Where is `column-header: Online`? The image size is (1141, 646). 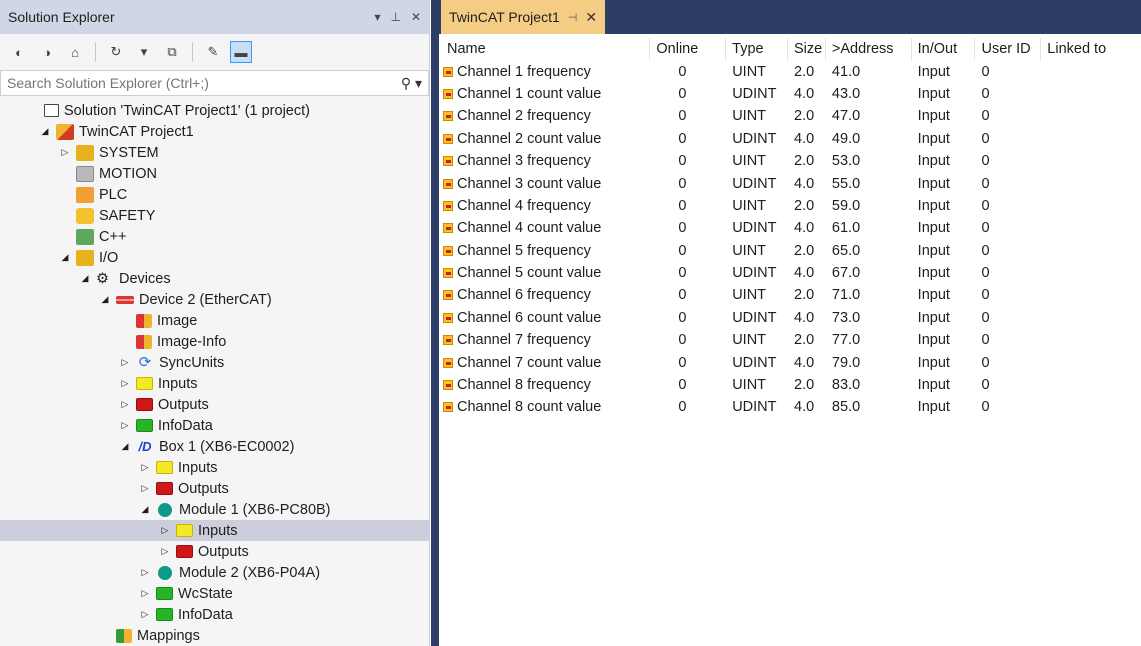 column-header: Online is located at coordinates (688, 49).